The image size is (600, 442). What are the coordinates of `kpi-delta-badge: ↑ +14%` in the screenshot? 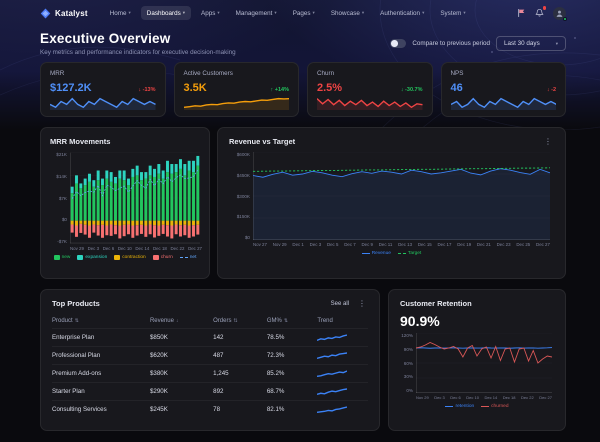 It's located at (280, 90).